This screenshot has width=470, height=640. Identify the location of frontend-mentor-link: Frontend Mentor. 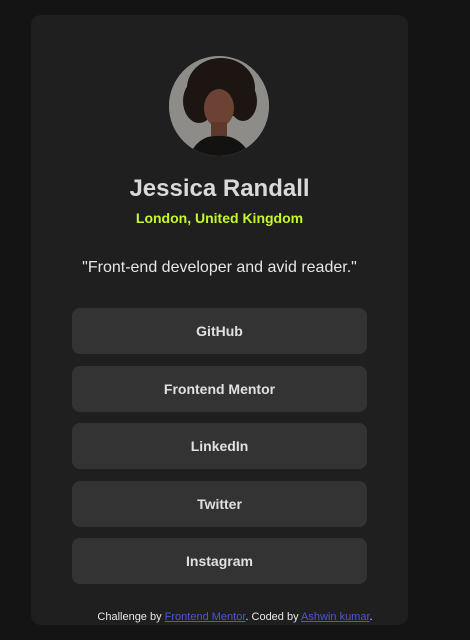
(205, 617).